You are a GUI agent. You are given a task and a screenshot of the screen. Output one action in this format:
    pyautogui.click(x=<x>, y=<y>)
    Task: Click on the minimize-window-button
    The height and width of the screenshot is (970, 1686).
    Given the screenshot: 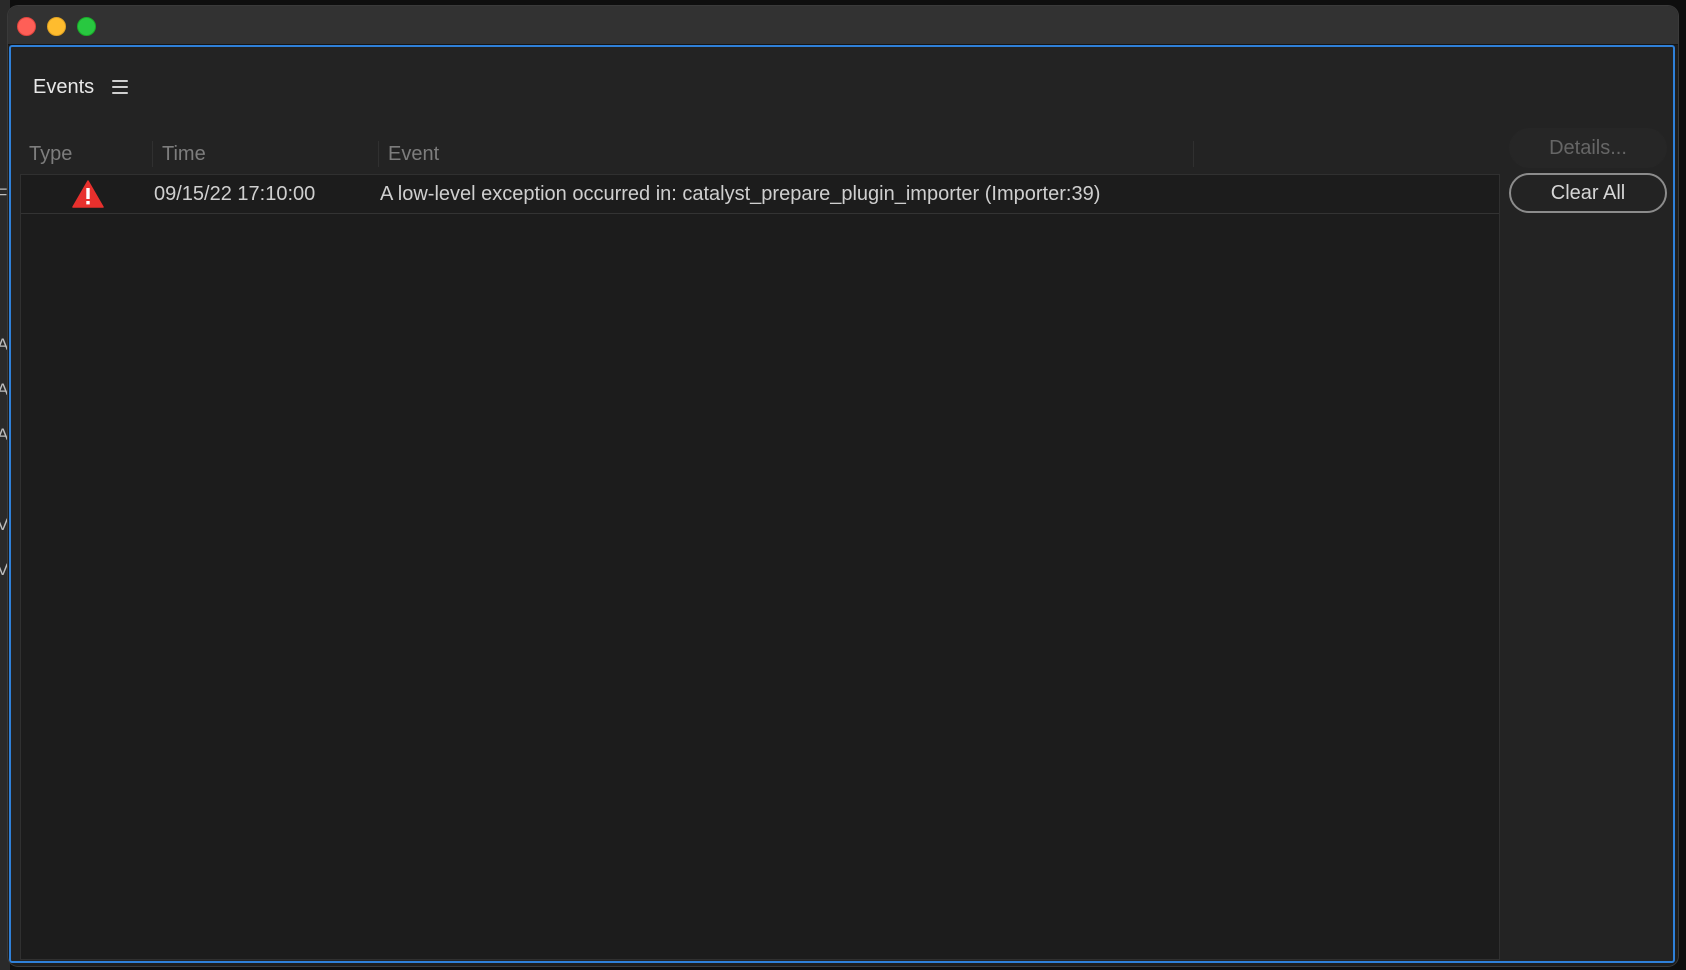 What is the action you would take?
    pyautogui.click(x=56, y=26)
    